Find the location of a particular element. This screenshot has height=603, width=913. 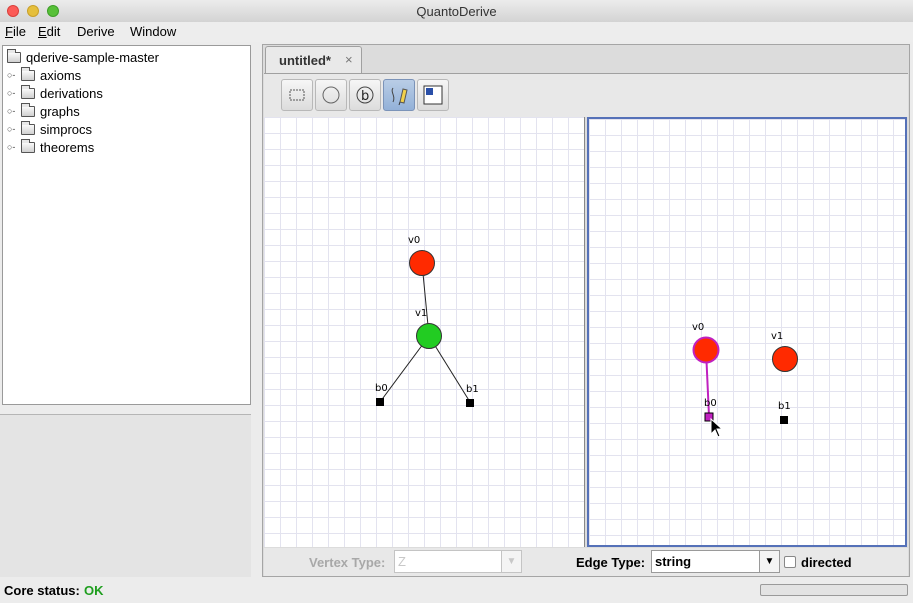

close-tab-icon: × is located at coordinates (349, 59).